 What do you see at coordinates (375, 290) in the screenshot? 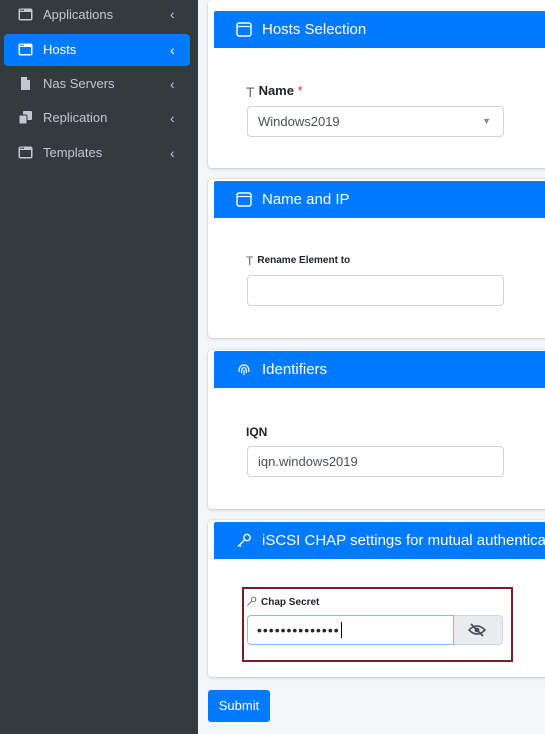
I see `rename-element-input` at bounding box center [375, 290].